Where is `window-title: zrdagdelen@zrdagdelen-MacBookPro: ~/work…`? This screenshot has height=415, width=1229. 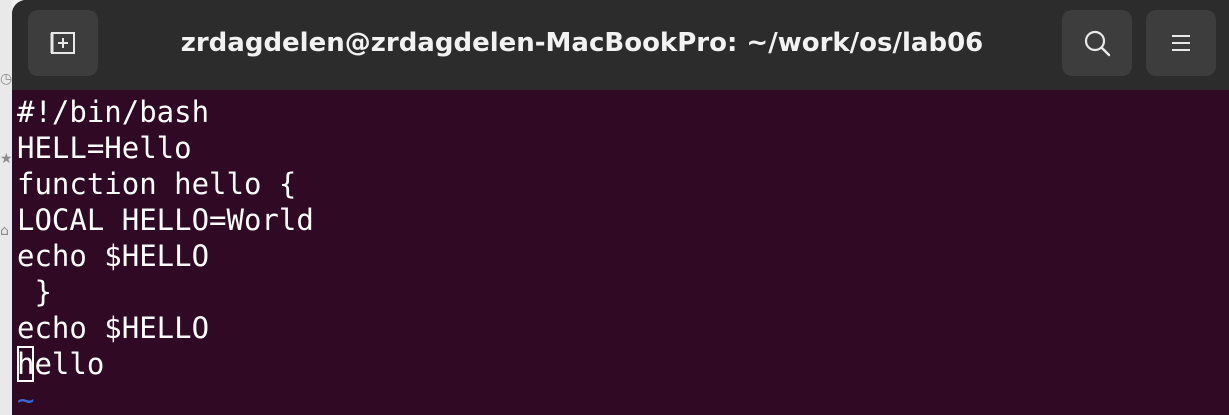
window-title: zrdagdelen@zrdagdelen-MacBookPro: ~/work… is located at coordinates (582, 43).